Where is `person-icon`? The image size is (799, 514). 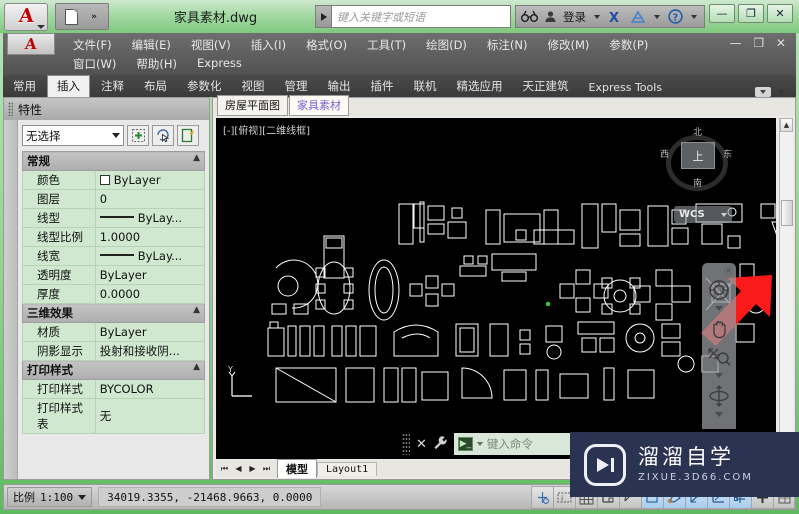
person-icon is located at coordinates (550, 16).